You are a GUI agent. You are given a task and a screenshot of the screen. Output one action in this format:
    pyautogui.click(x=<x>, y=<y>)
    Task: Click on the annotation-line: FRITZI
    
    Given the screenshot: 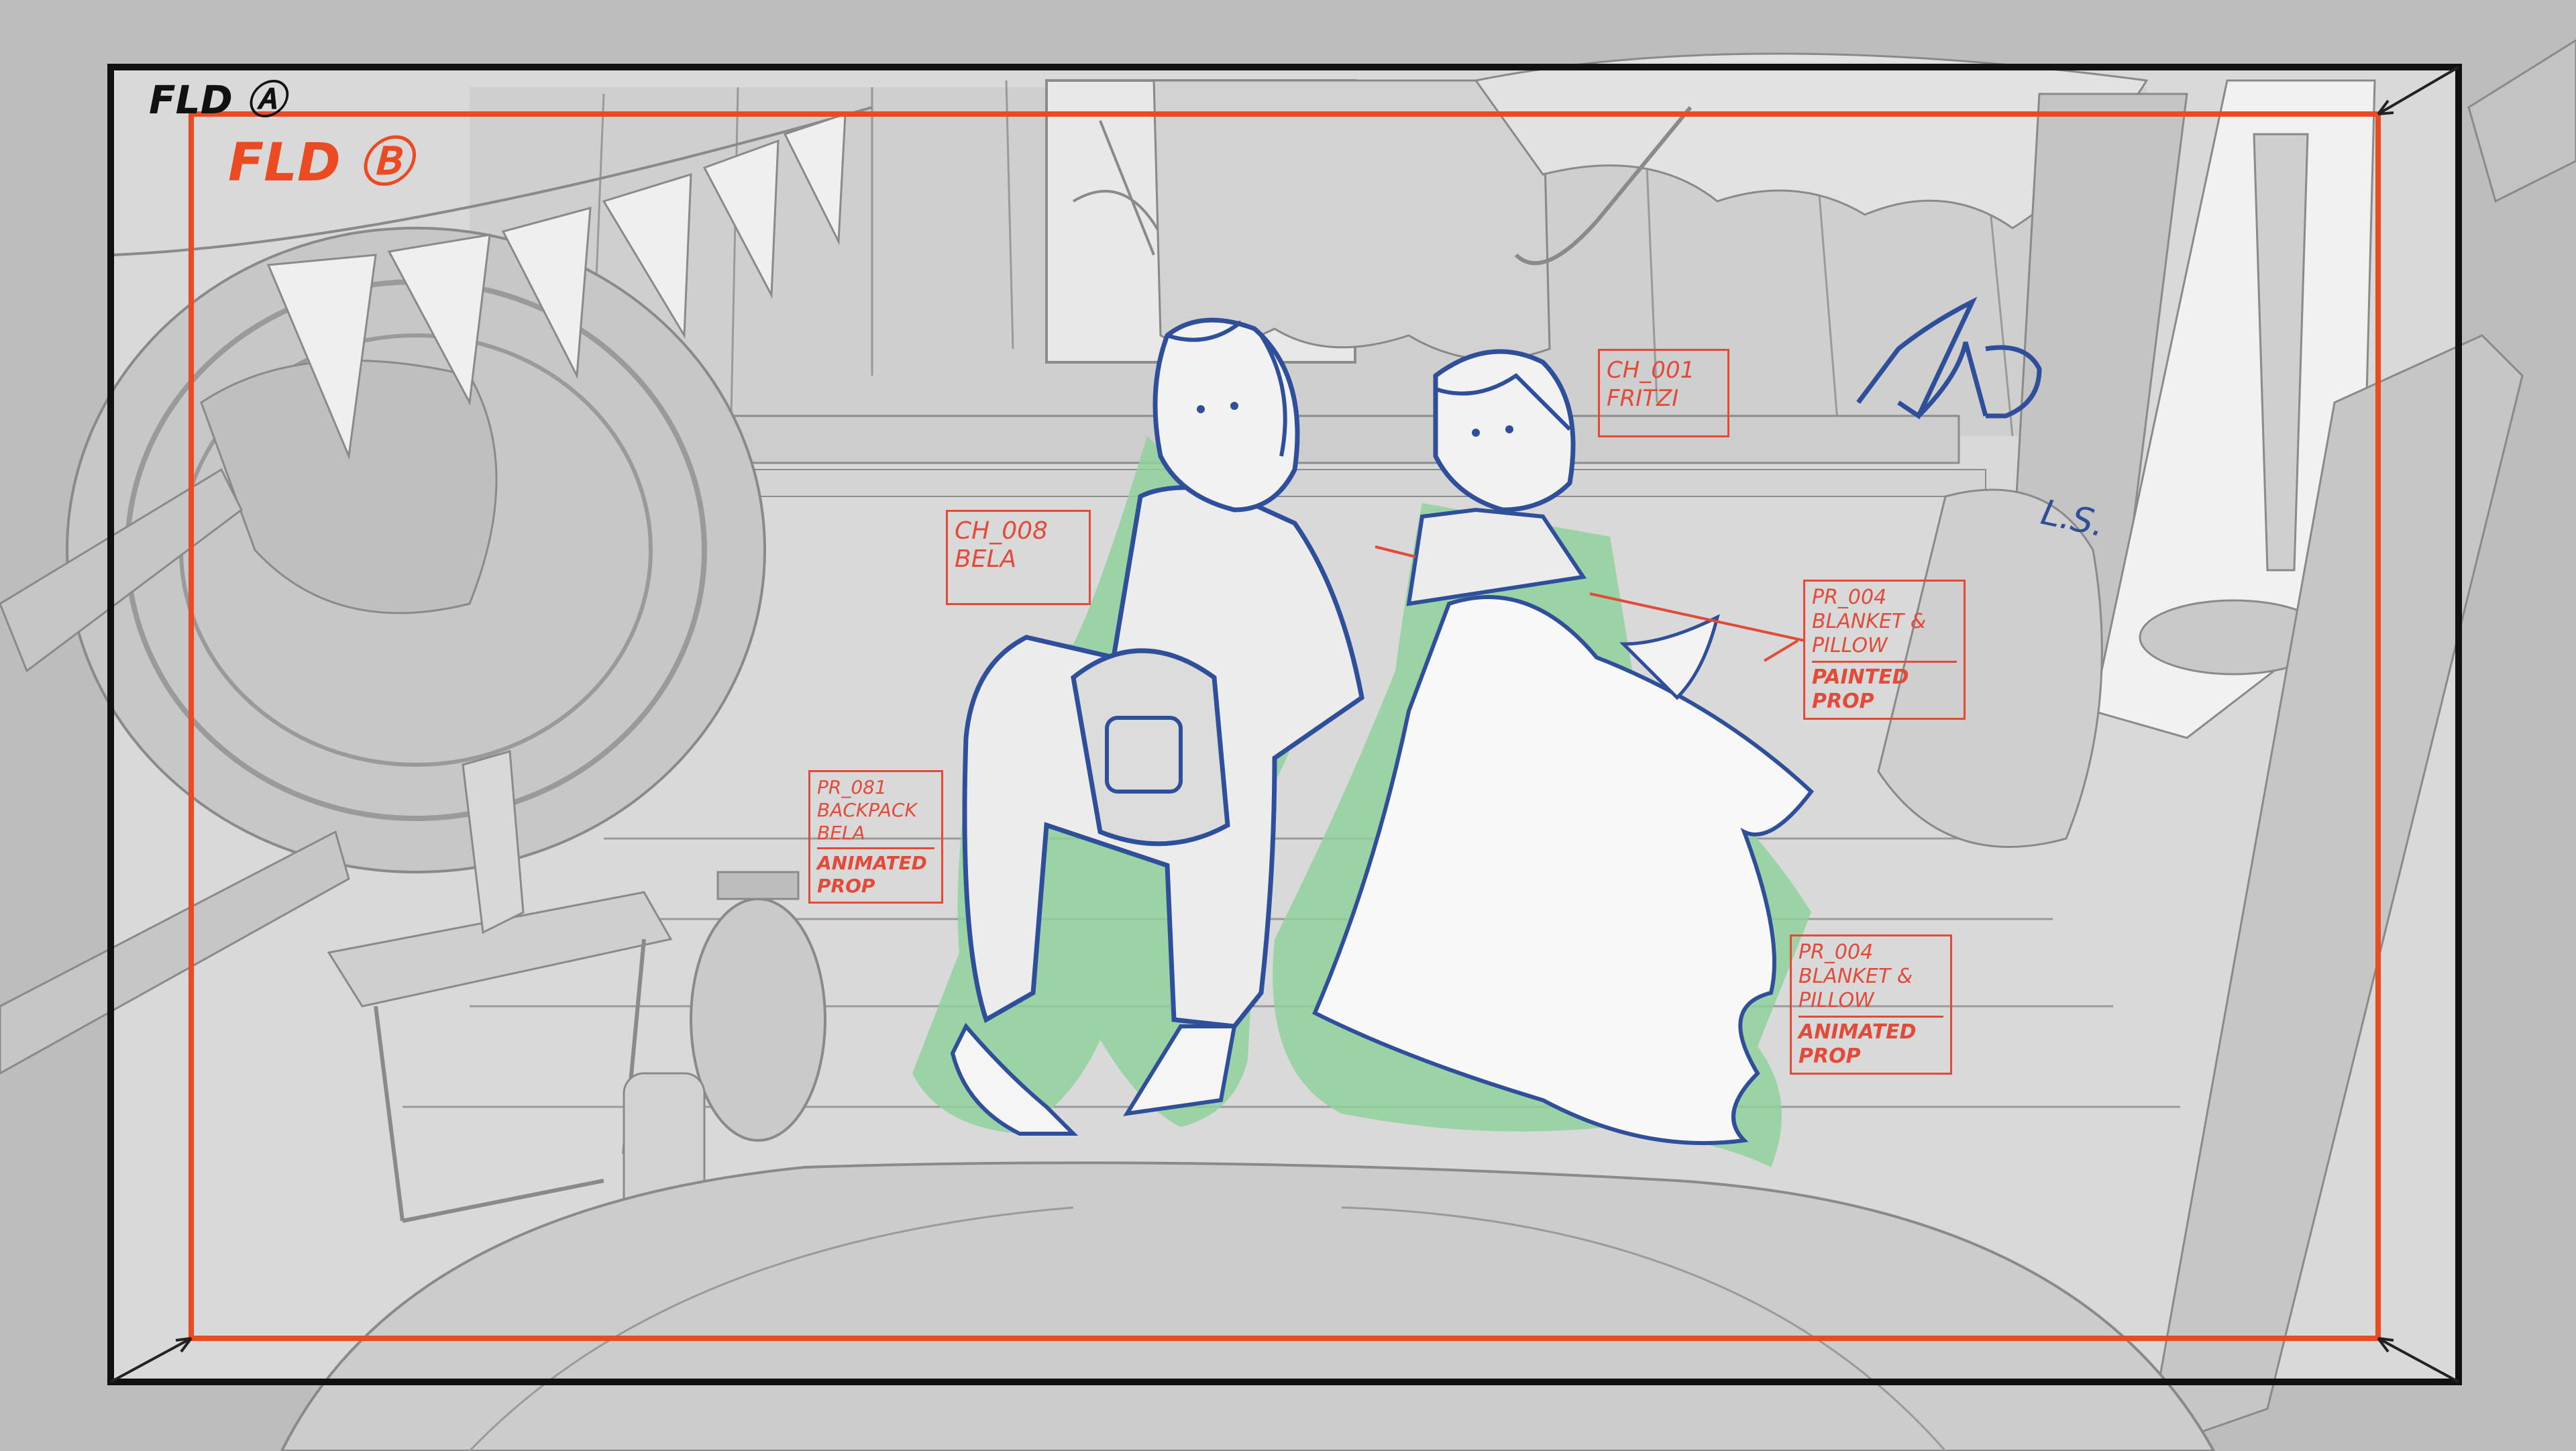 What is the action you would take?
    pyautogui.click(x=1643, y=398)
    